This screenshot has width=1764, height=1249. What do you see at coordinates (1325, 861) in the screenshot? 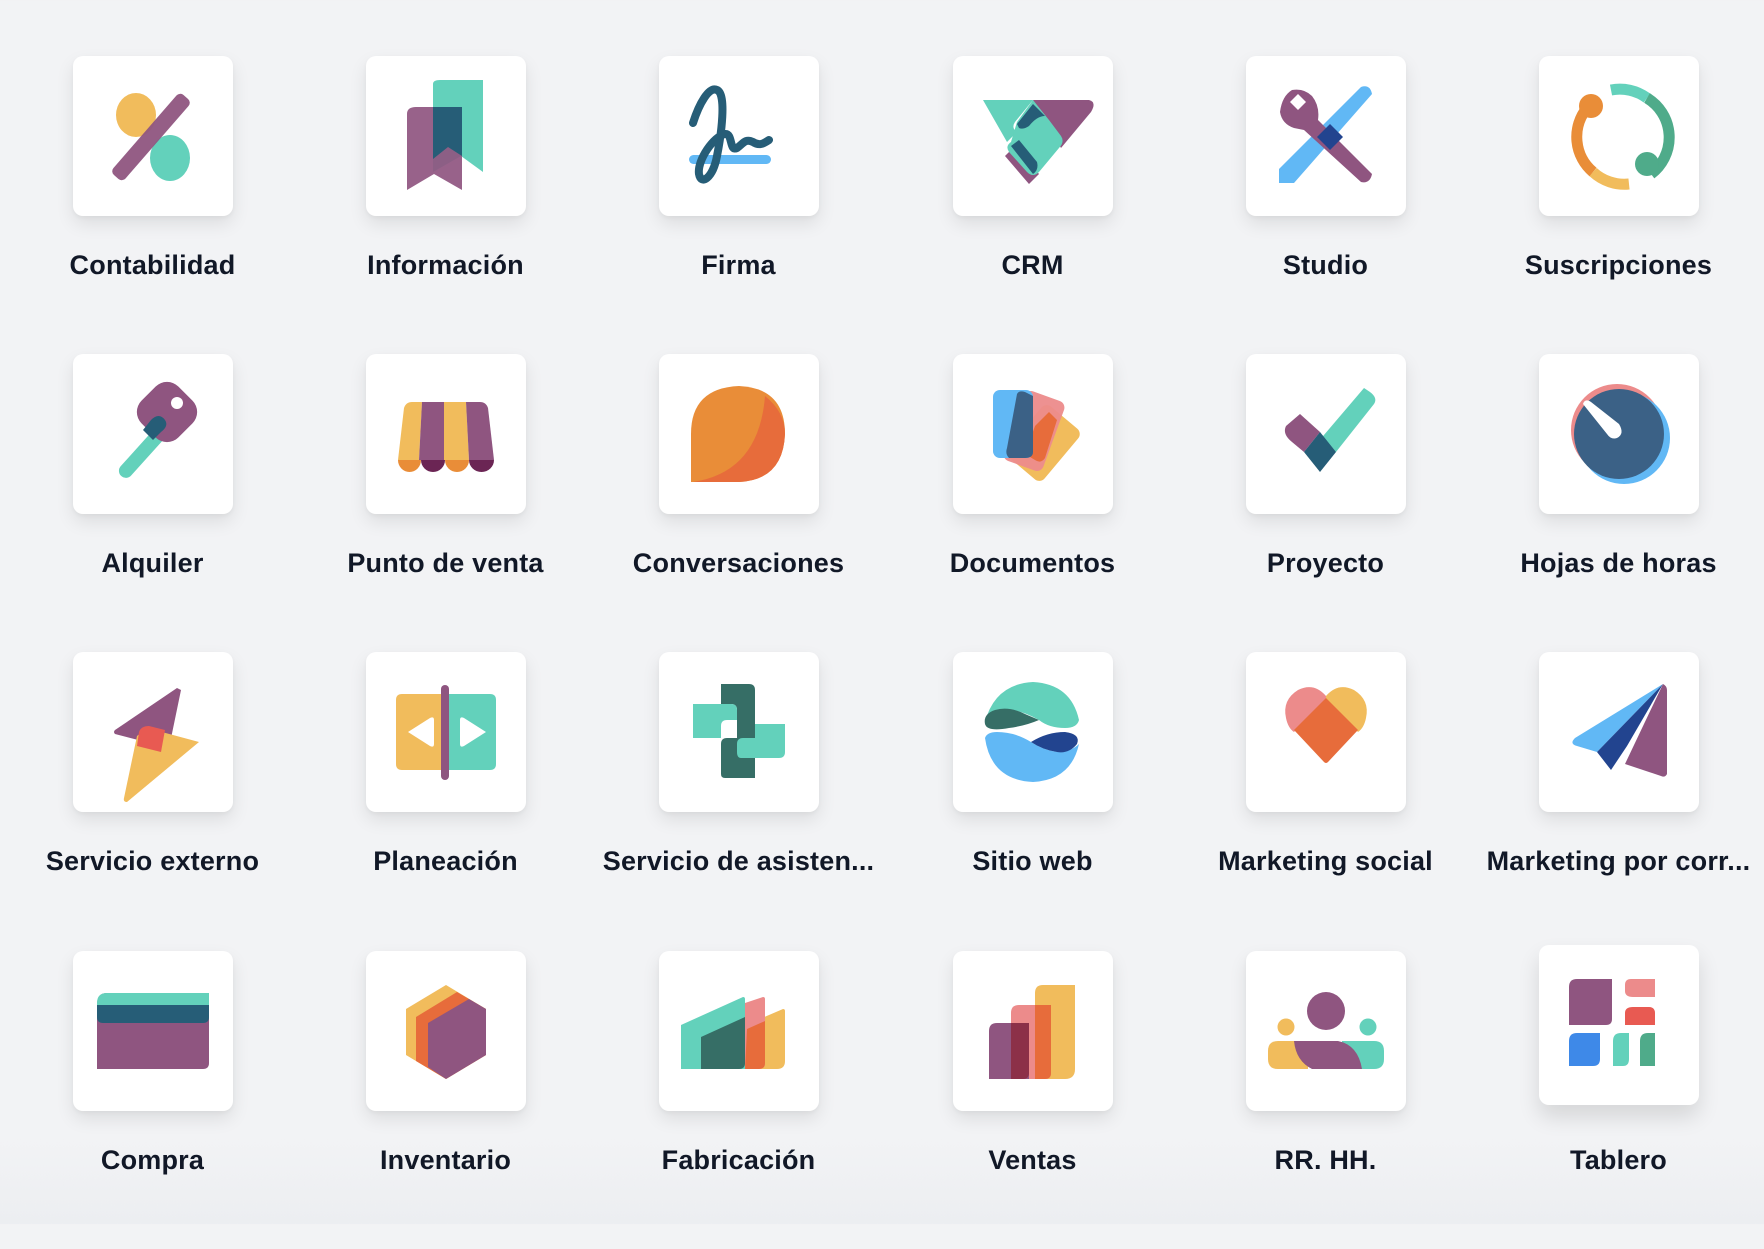
I see `app-label: Marketing social` at bounding box center [1325, 861].